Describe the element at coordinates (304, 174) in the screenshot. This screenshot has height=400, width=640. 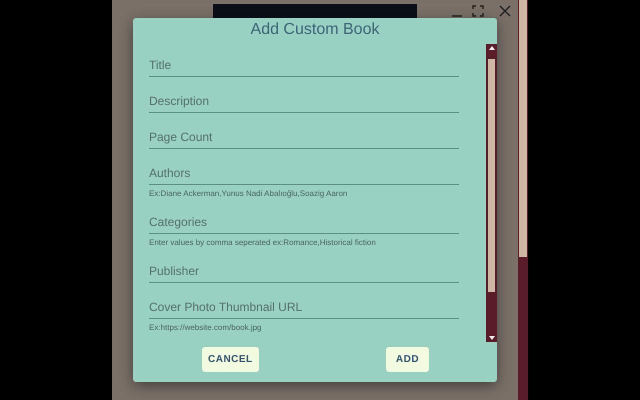
I see `text-field: Authors` at that location.